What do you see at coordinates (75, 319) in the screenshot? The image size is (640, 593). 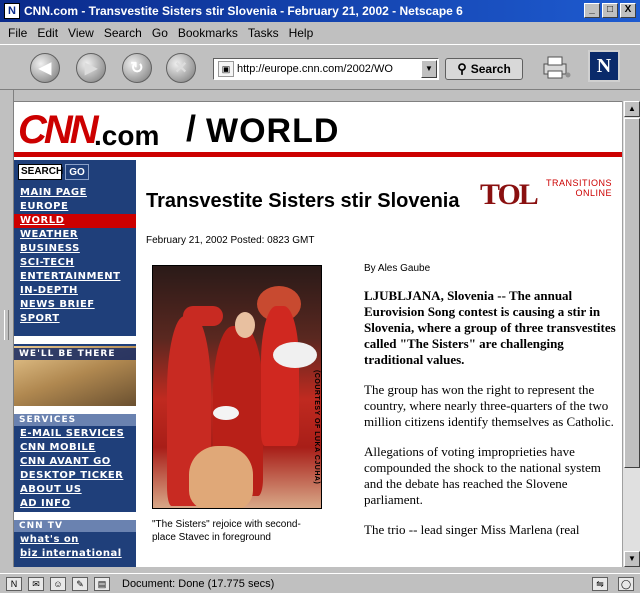 I see `nav-item-sport: SPORT` at bounding box center [75, 319].